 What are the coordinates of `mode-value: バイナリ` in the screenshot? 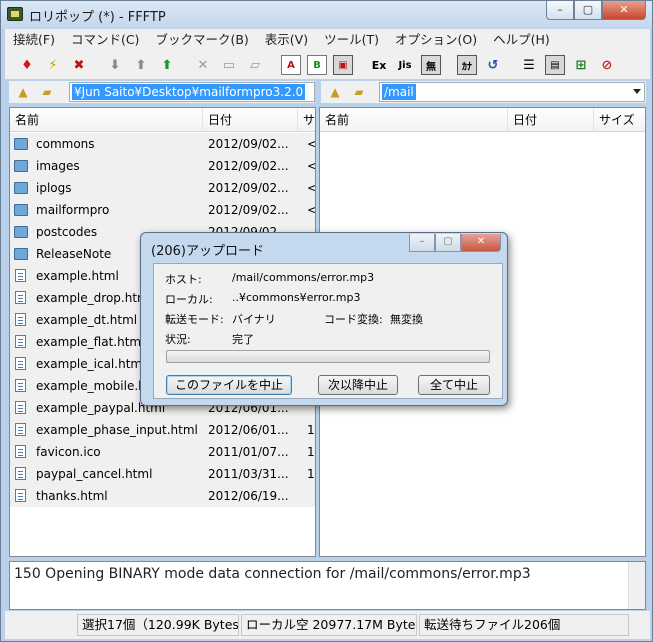 It's located at (254, 319).